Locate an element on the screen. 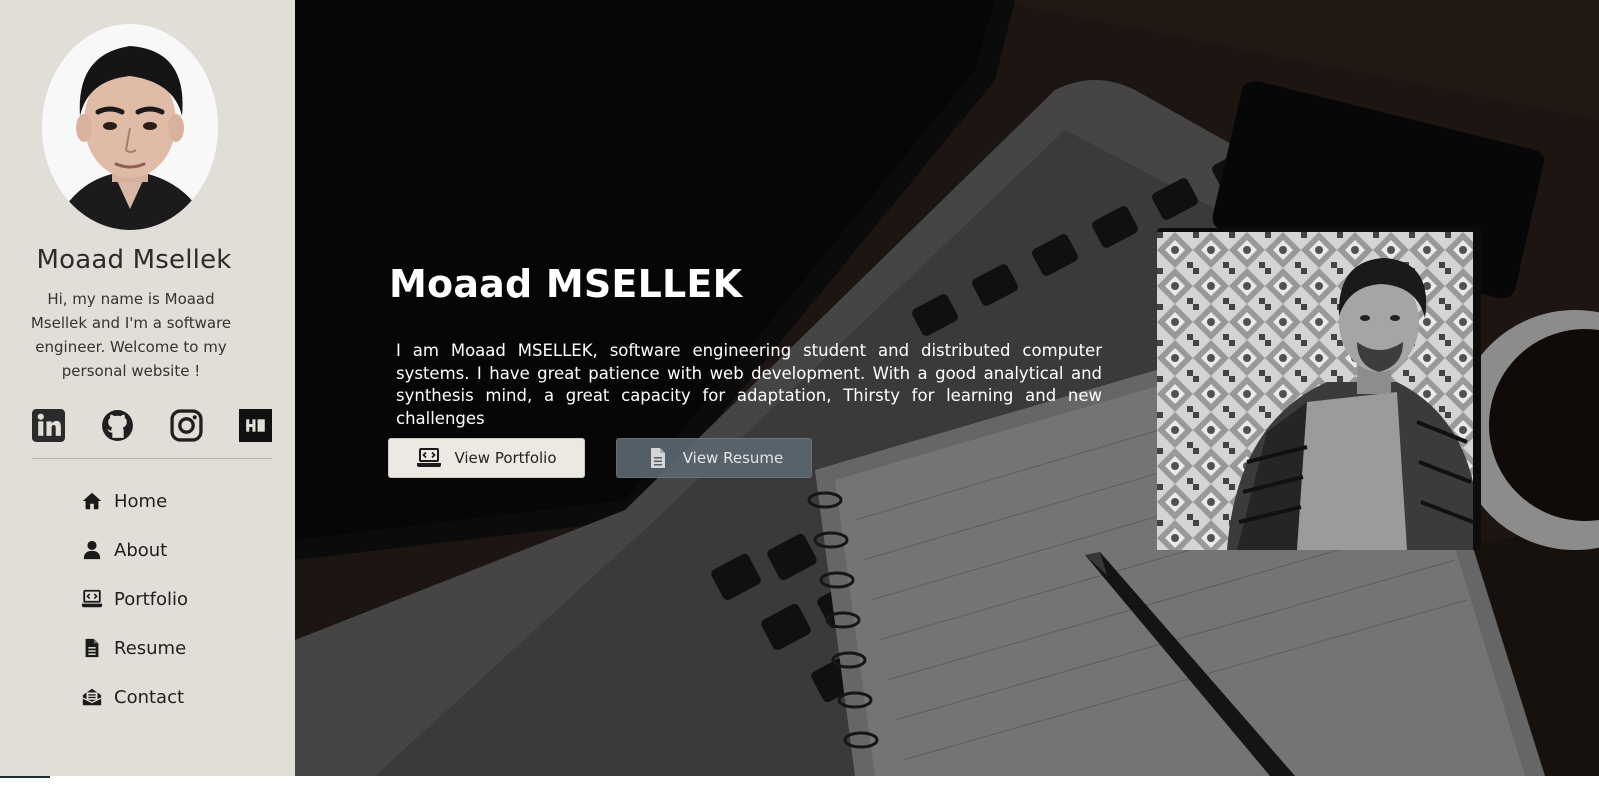 This screenshot has height=791, width=1599. profile-avatar is located at coordinates (130, 127).